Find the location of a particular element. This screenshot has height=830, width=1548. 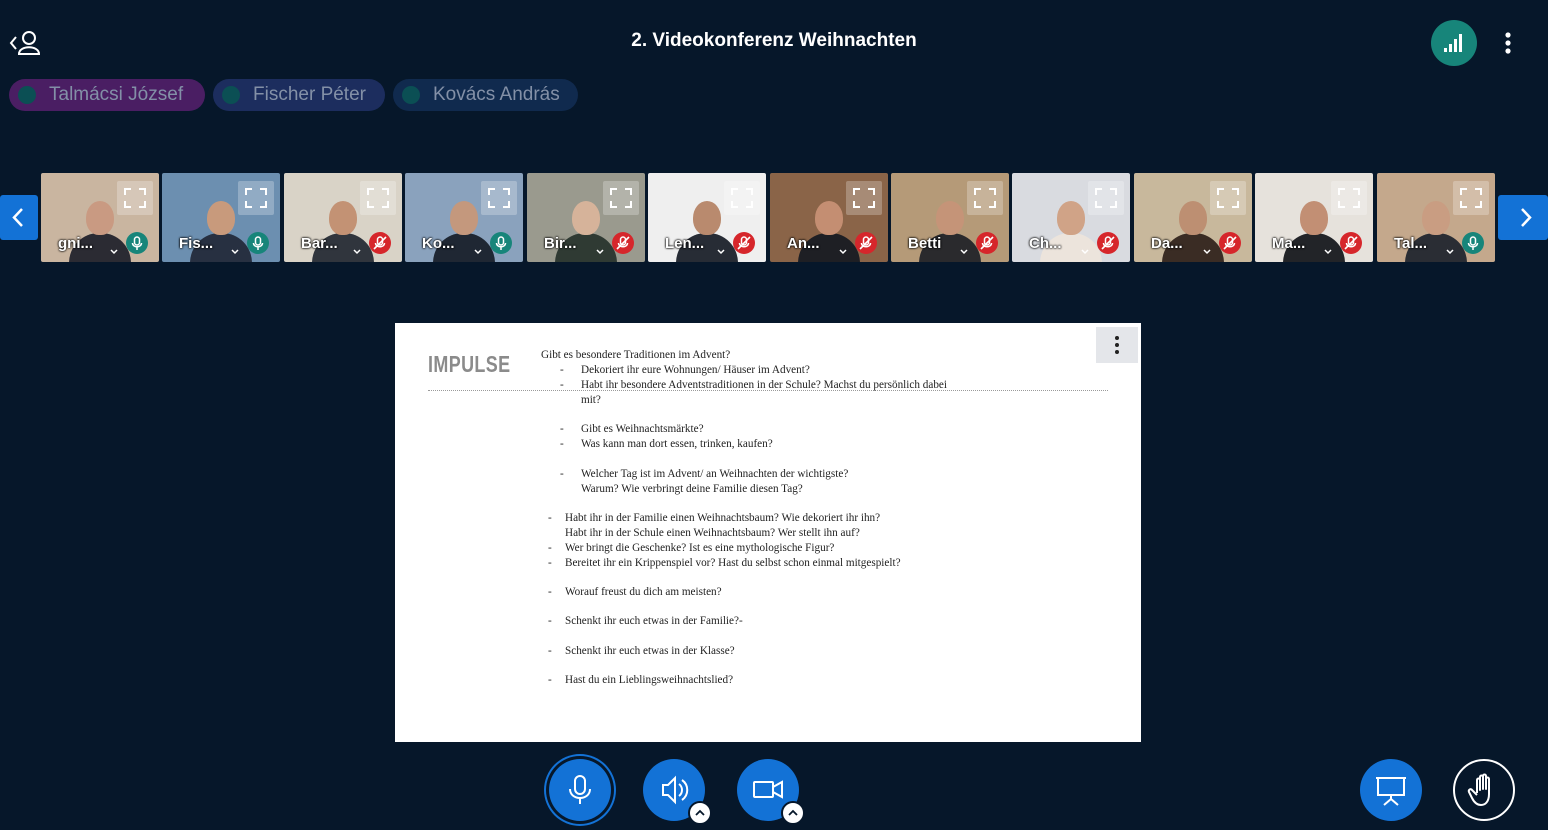

video-tile: Betti is located at coordinates (950, 217).